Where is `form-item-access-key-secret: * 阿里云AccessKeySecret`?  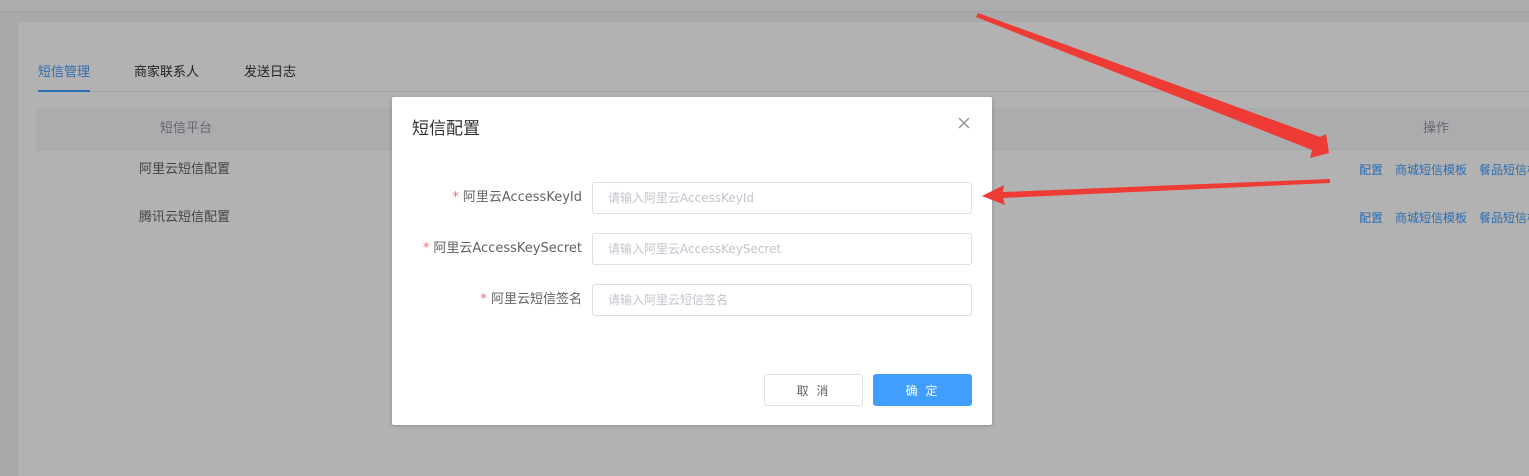
form-item-access-key-secret: * 阿里云AccessKeySecret is located at coordinates (692, 249).